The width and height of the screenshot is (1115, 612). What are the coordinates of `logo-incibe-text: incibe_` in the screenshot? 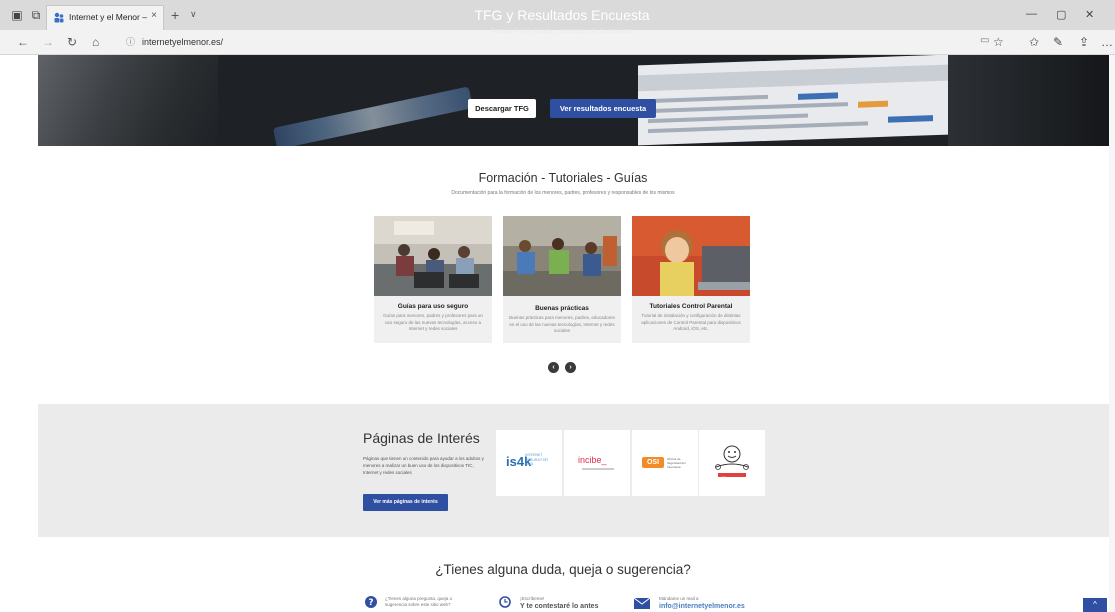 It's located at (592, 460).